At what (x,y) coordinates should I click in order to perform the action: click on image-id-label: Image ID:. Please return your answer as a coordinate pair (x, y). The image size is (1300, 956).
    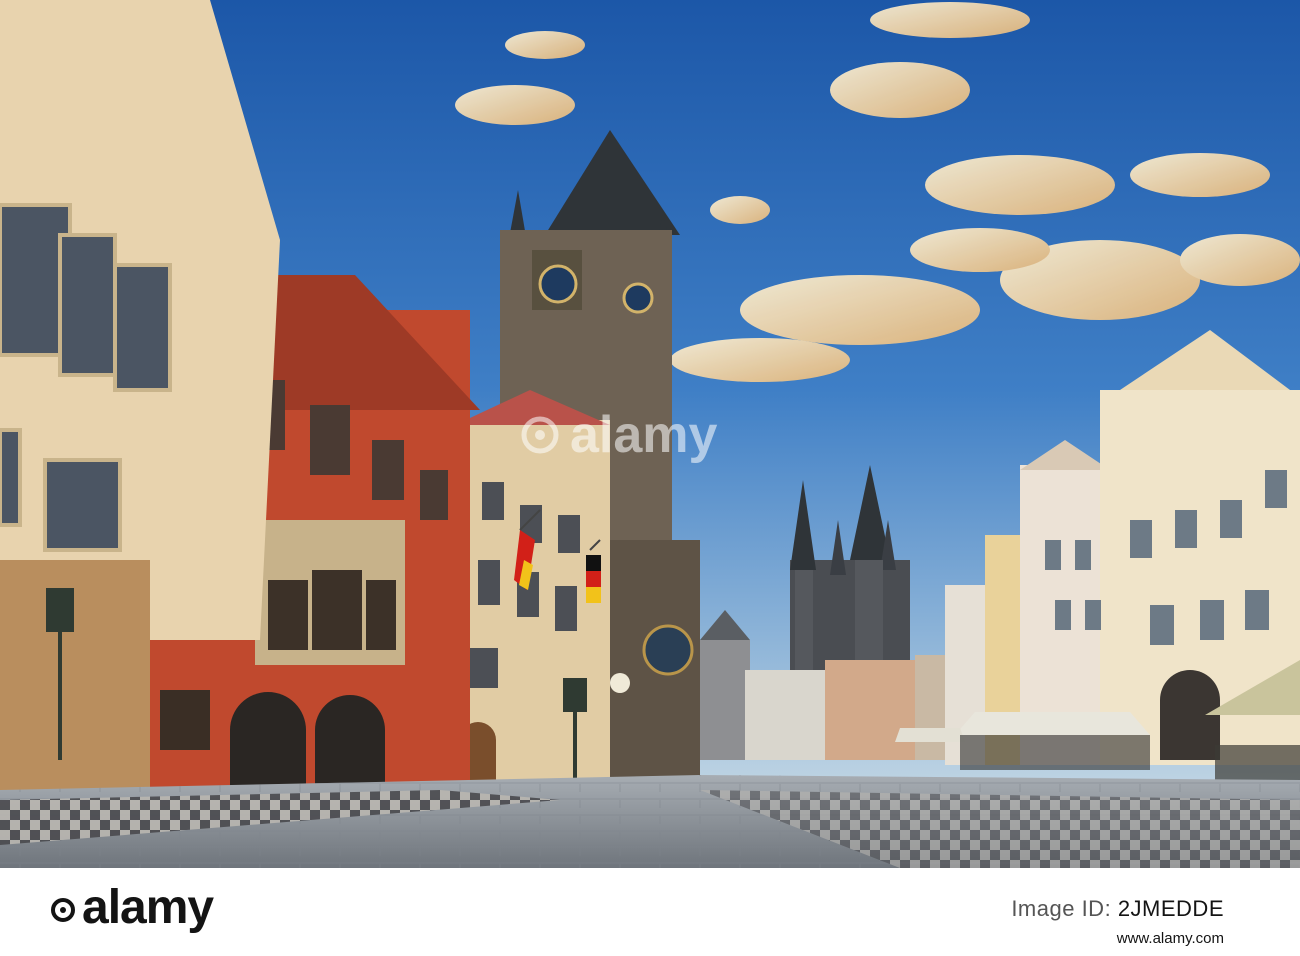
    Looking at the image, I should click on (1061, 908).